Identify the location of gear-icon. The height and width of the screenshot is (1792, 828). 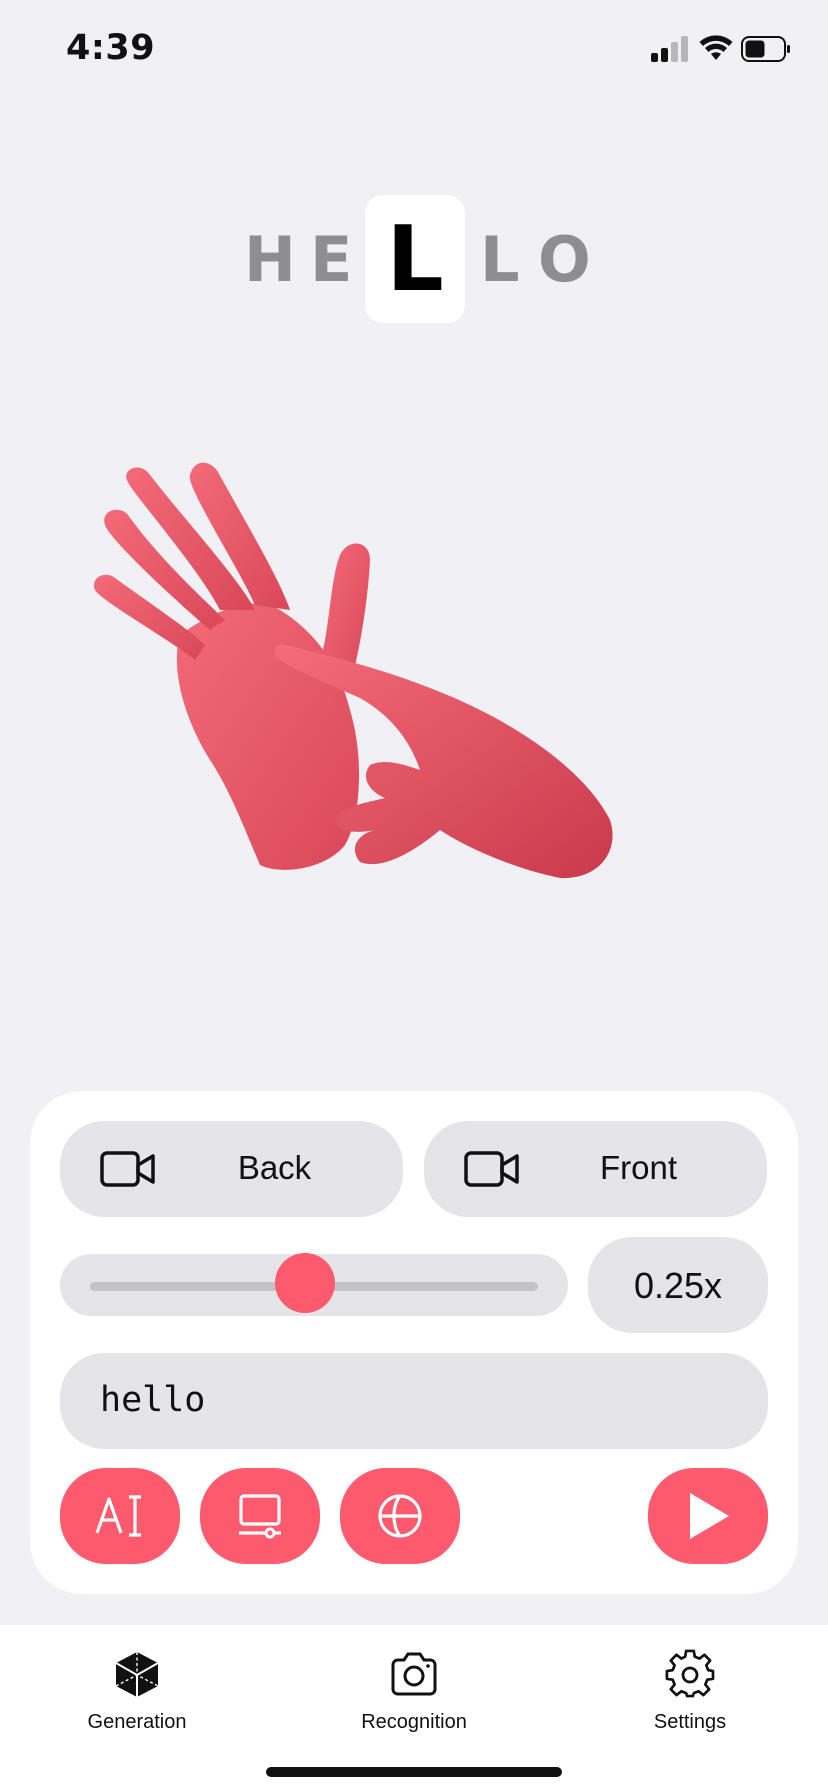
(690, 1673).